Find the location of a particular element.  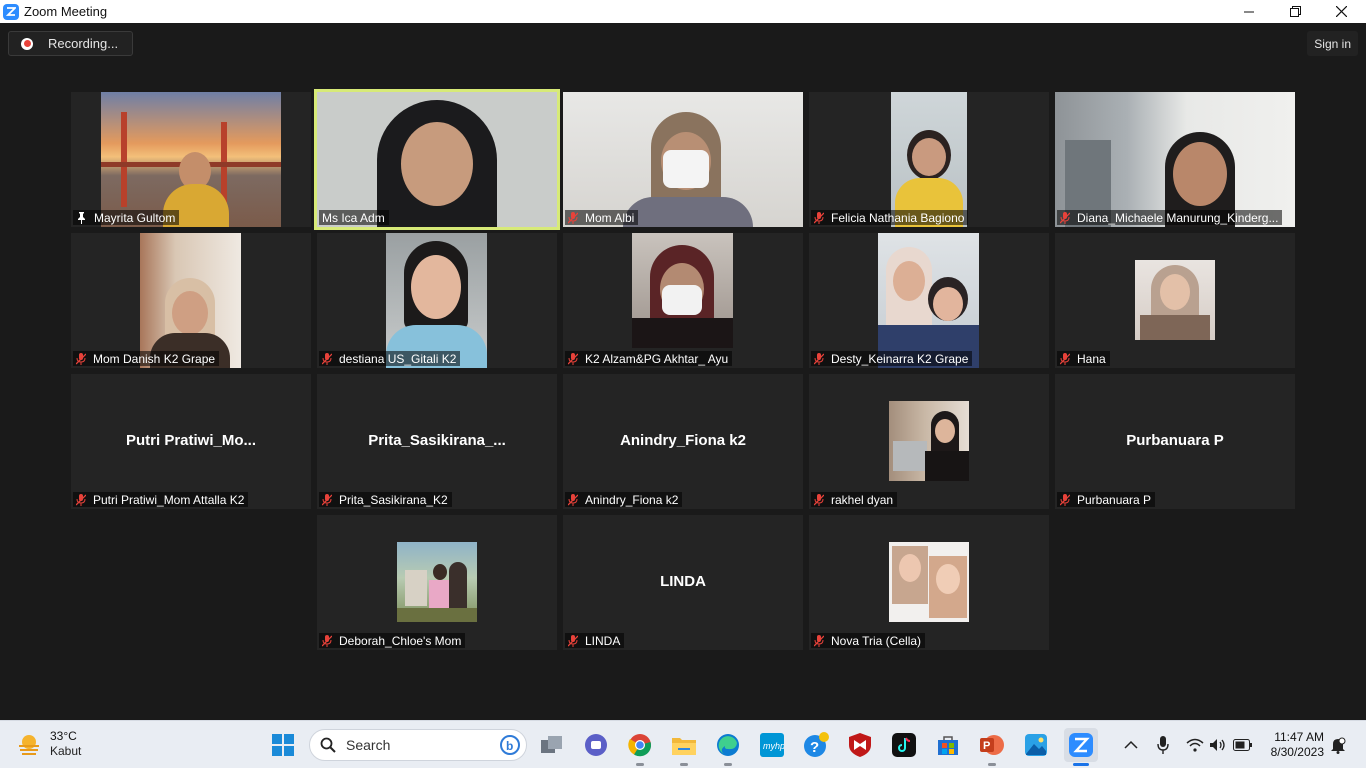

participant-name: Putri Pratiwi_Mom Attalla K2 is located at coordinates (169, 499).